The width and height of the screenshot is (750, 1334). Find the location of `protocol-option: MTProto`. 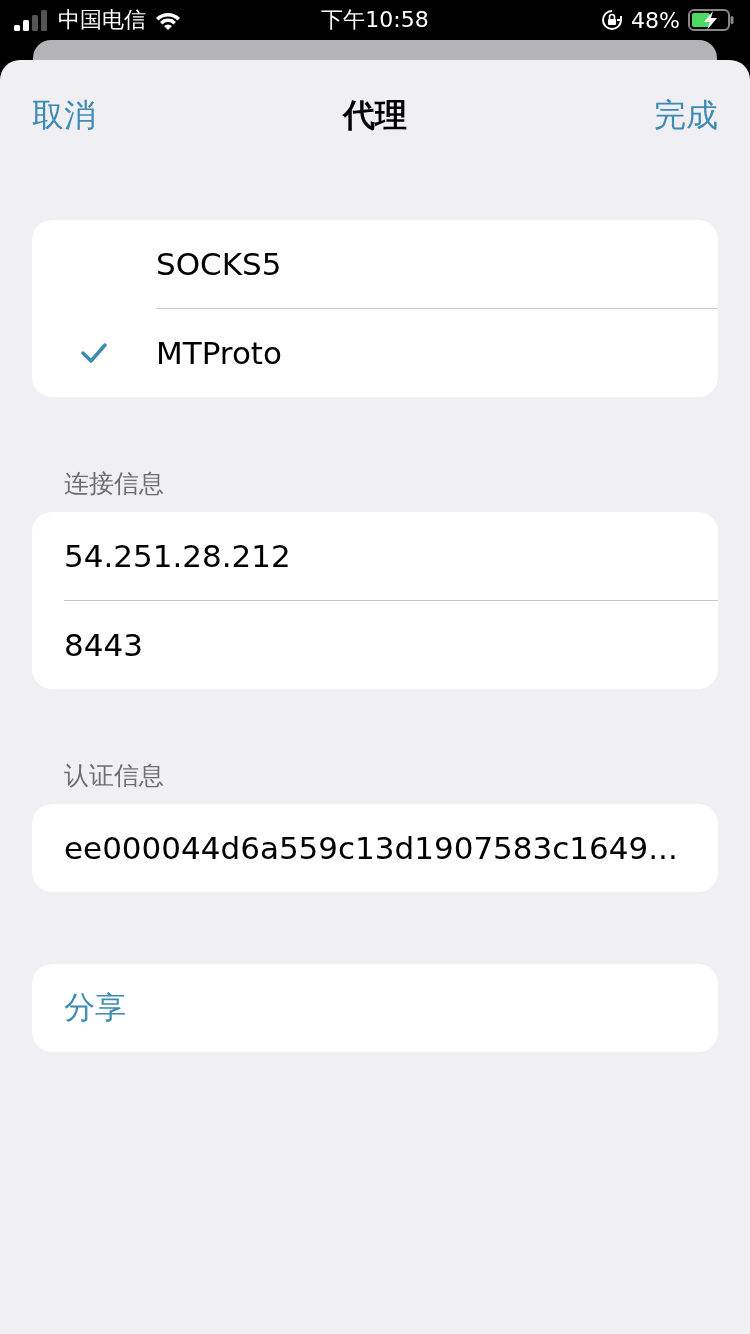

protocol-option: MTProto is located at coordinates (375, 353).